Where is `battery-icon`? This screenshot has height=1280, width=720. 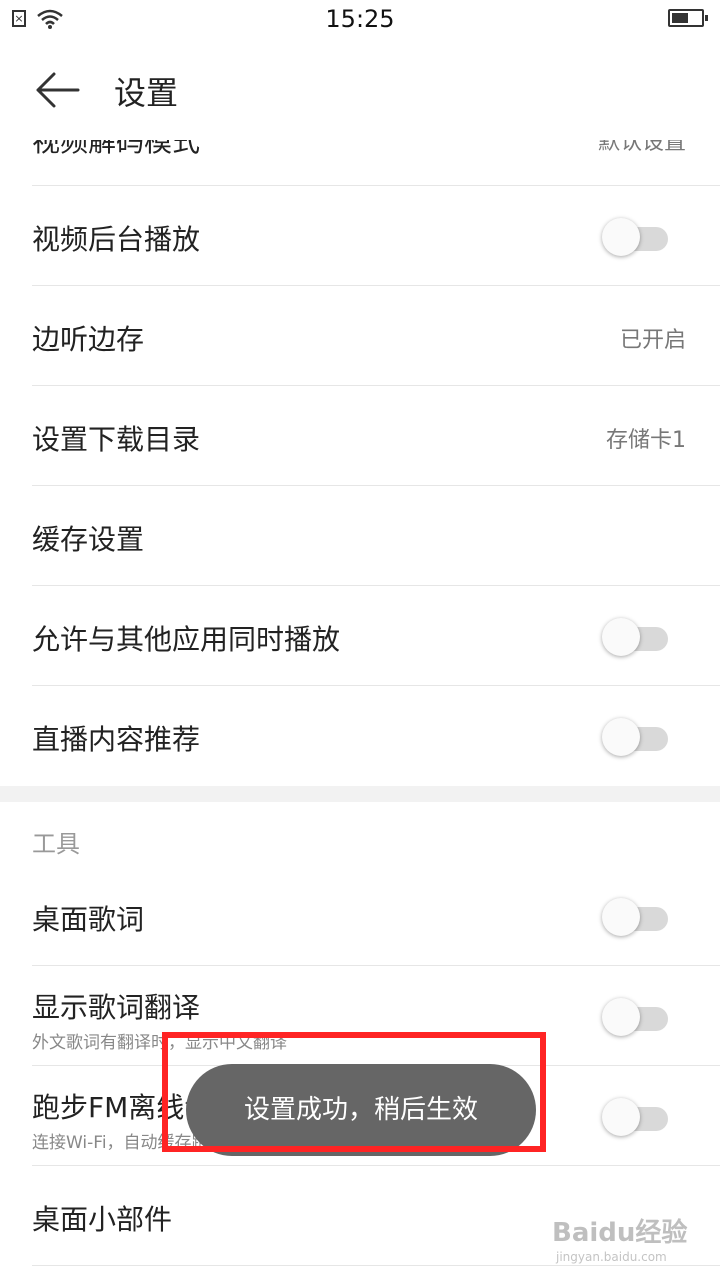
battery-icon is located at coordinates (688, 18).